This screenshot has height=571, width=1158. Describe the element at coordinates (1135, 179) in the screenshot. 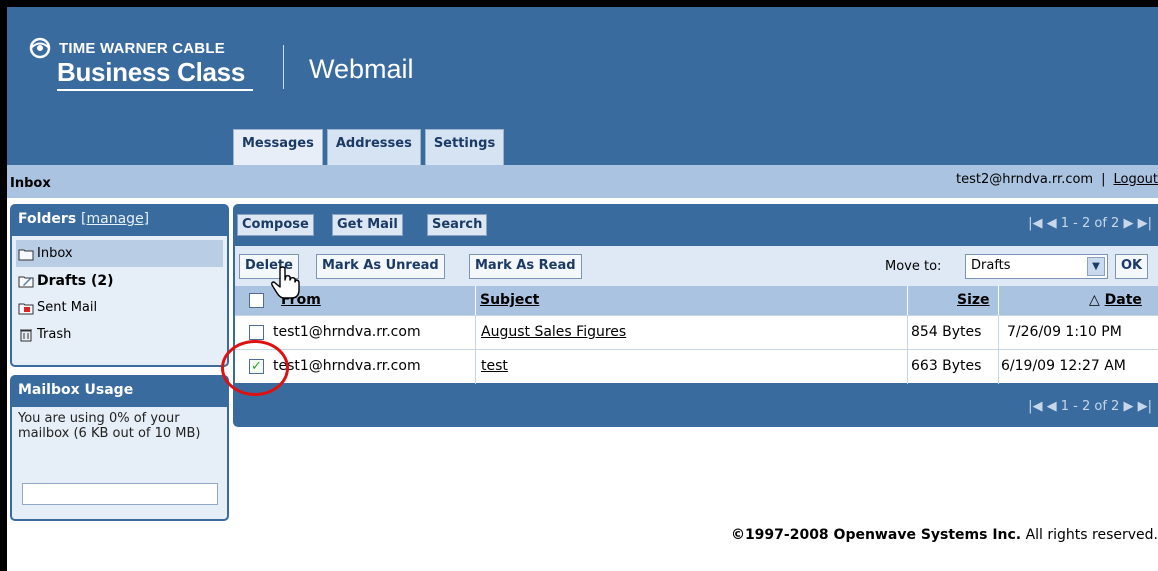

I see `logout-link: Logout` at that location.